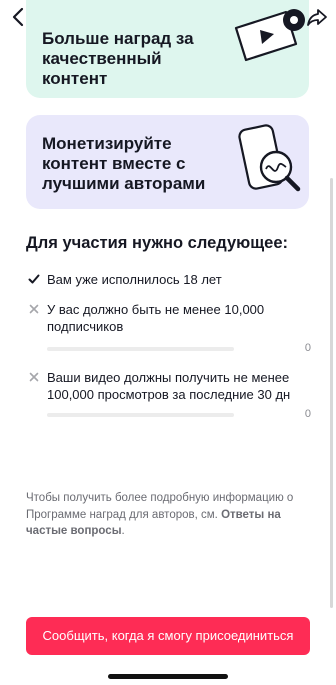  I want to click on followers-progress-value: 0, so click(307, 348).